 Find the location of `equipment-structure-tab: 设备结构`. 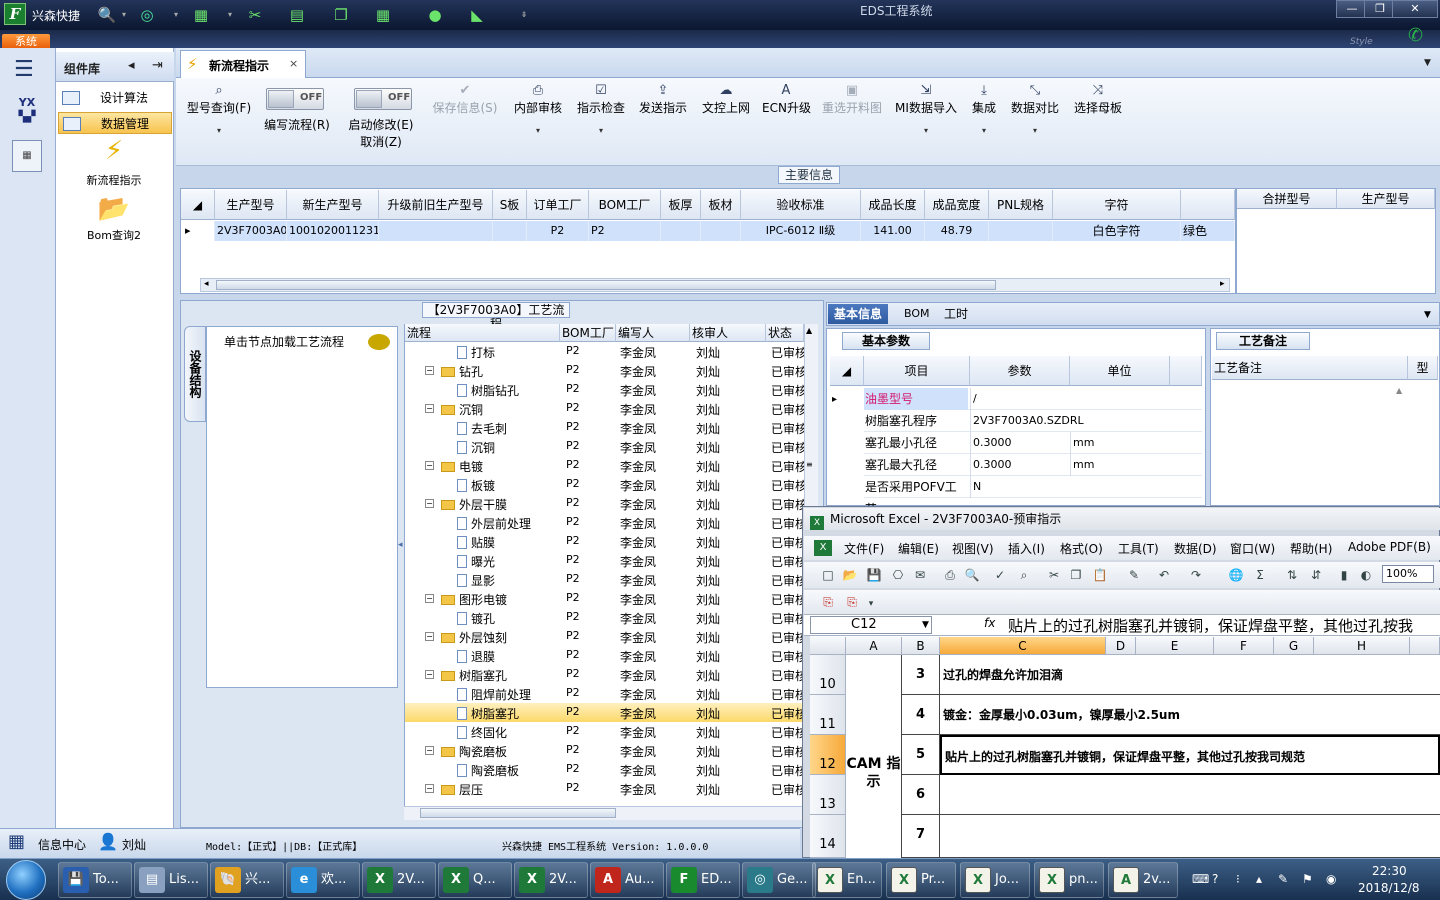

equipment-structure-tab: 设备结构 is located at coordinates (195, 374).